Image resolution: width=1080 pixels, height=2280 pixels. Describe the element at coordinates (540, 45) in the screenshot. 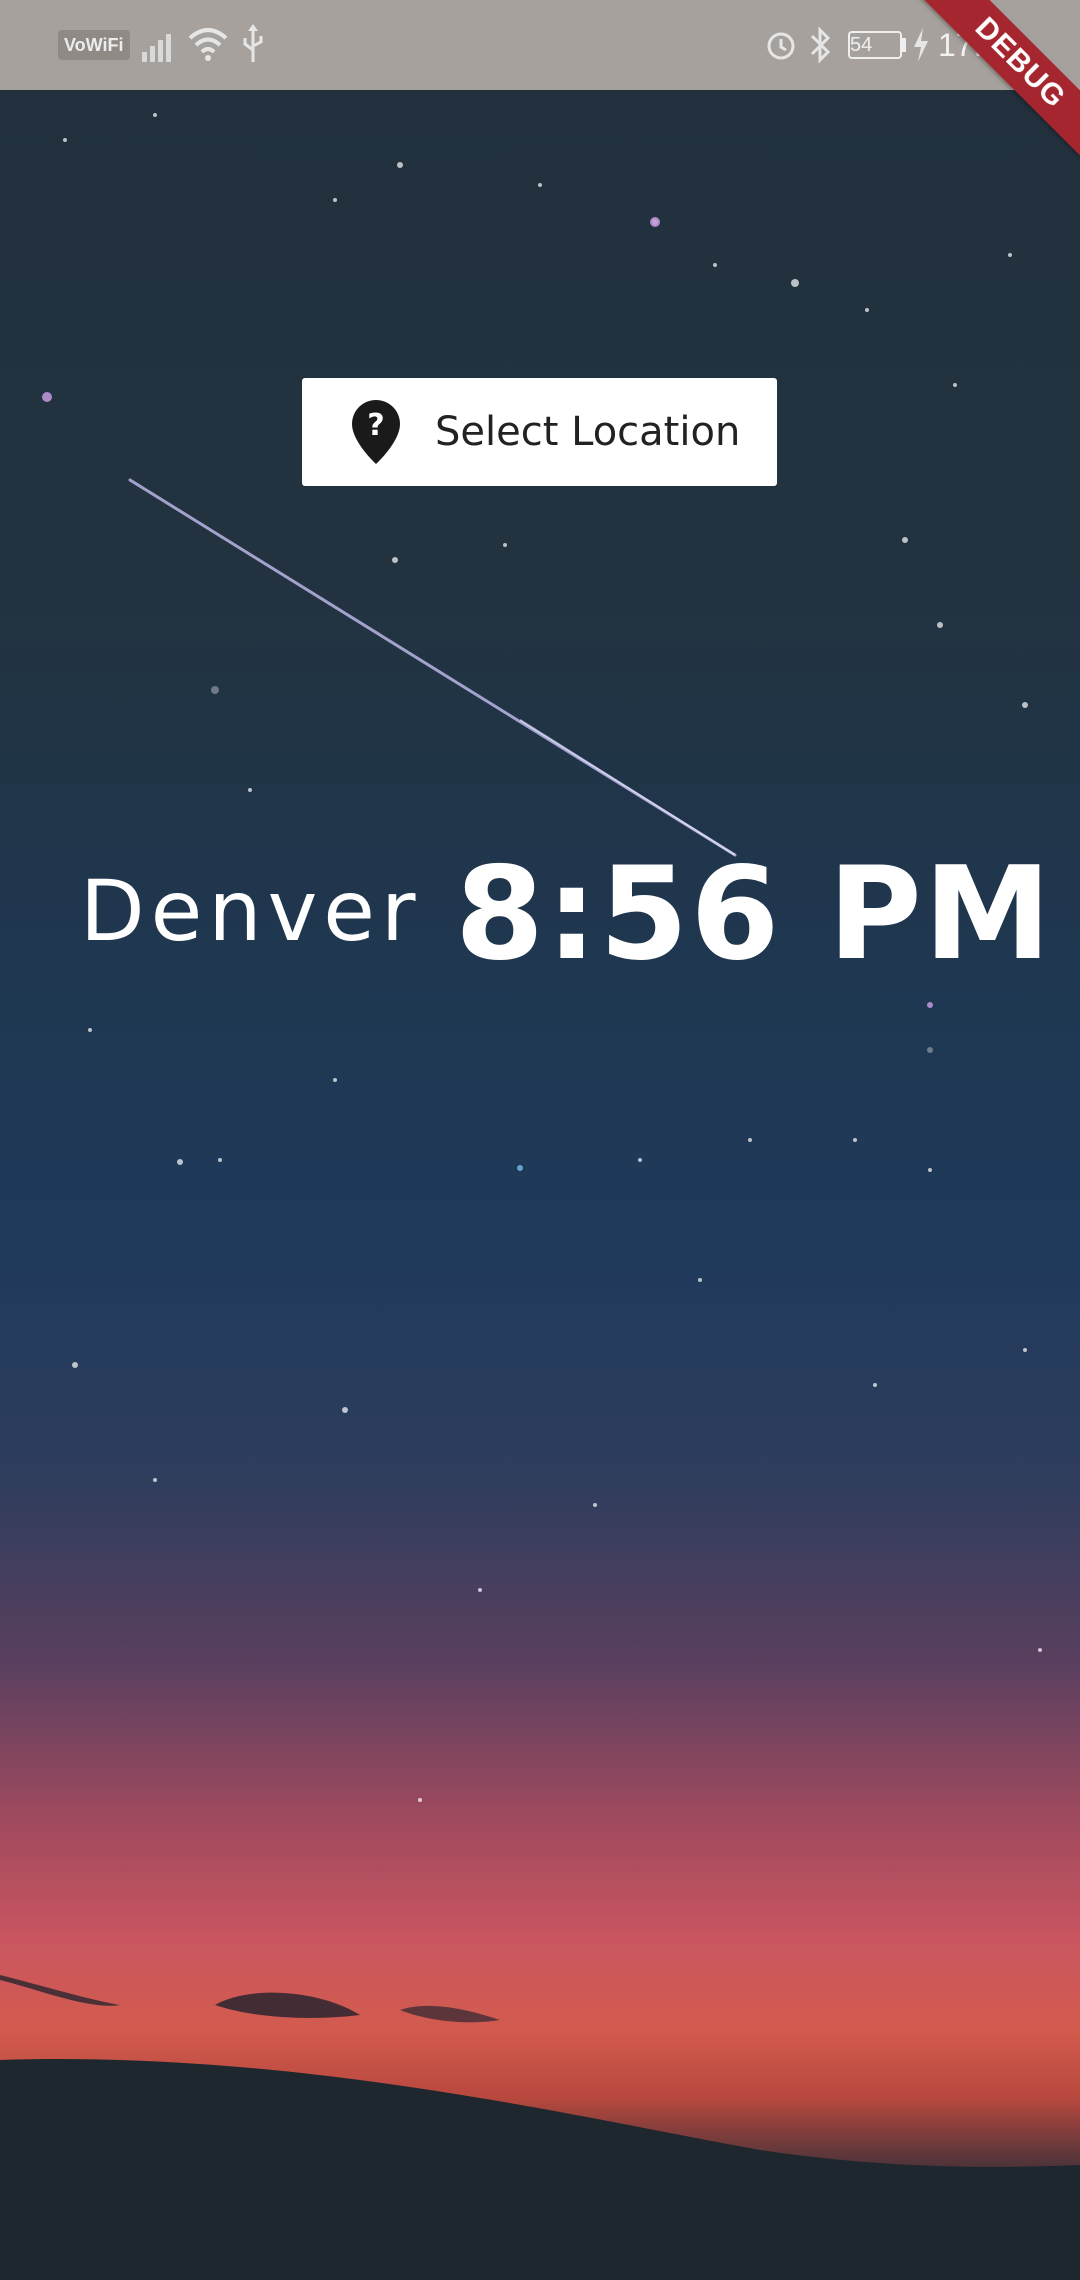

I see `status-bar: VoWiFi 54 17:56` at that location.